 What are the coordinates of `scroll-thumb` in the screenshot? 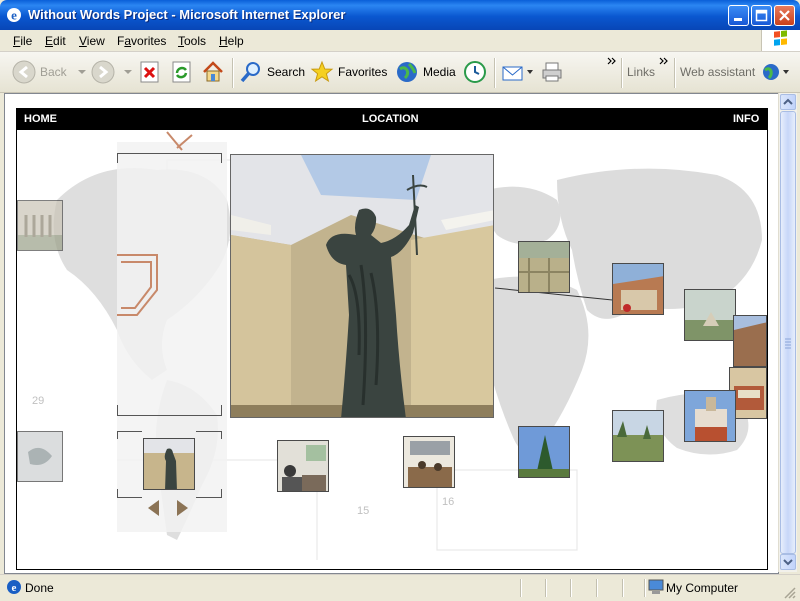 It's located at (788, 332).